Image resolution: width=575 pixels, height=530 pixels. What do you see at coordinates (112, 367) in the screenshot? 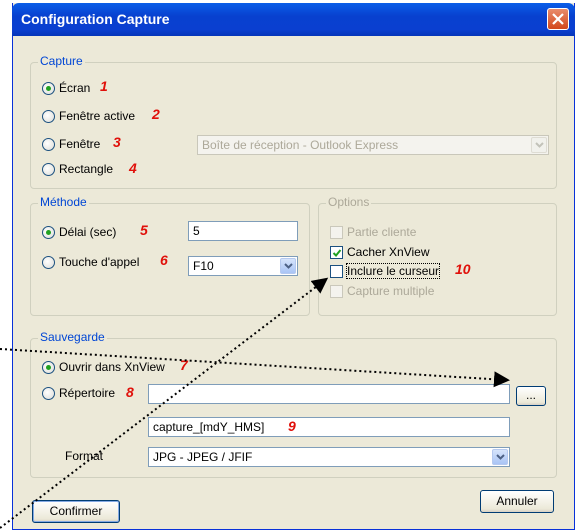
I see `radio-ouvrir-xnview-label: Ouvrir dans XnView` at bounding box center [112, 367].